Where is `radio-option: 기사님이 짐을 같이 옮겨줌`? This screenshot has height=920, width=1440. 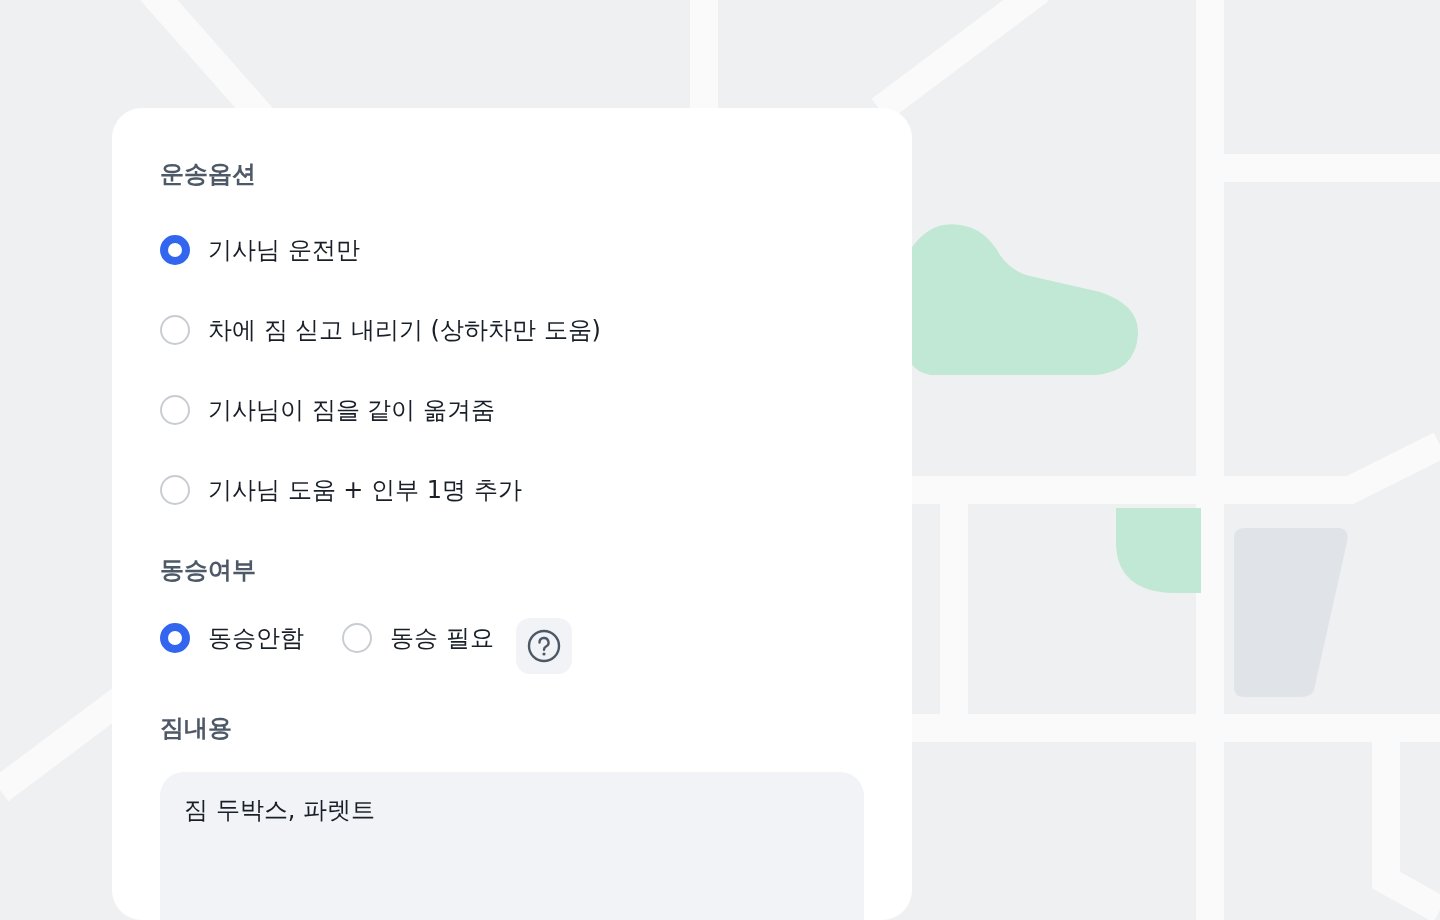 radio-option: 기사님이 짐을 같이 옮겨줌 is located at coordinates (327, 410).